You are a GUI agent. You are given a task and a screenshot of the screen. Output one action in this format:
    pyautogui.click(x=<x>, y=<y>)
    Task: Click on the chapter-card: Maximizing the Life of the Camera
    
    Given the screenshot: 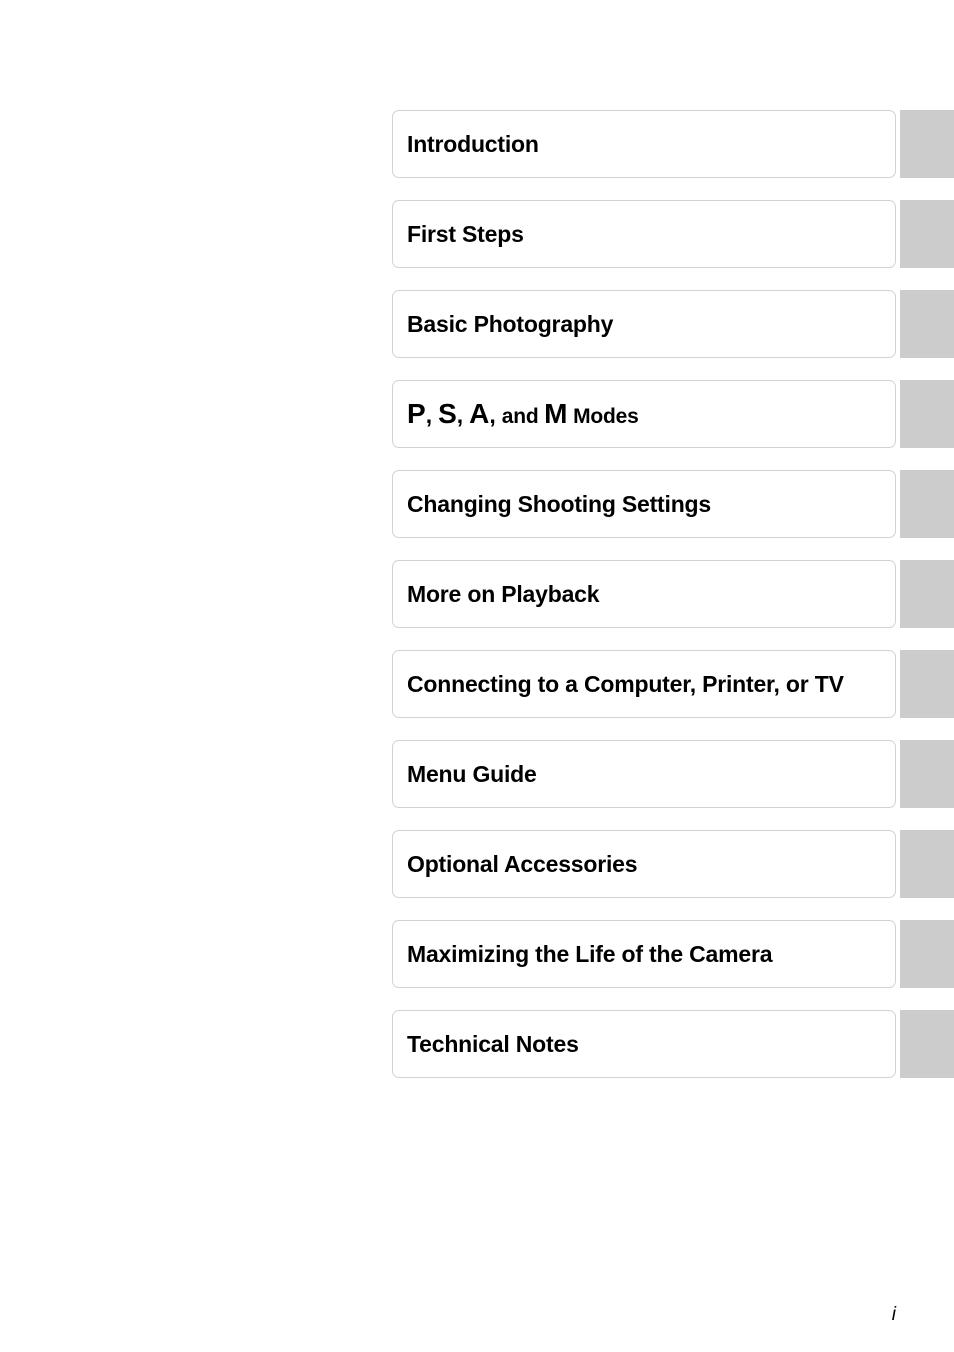 What is the action you would take?
    pyautogui.click(x=644, y=954)
    